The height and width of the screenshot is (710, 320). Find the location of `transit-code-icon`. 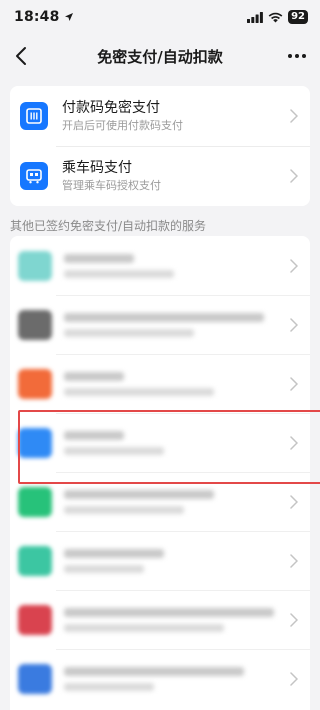

transit-code-icon is located at coordinates (34, 176).